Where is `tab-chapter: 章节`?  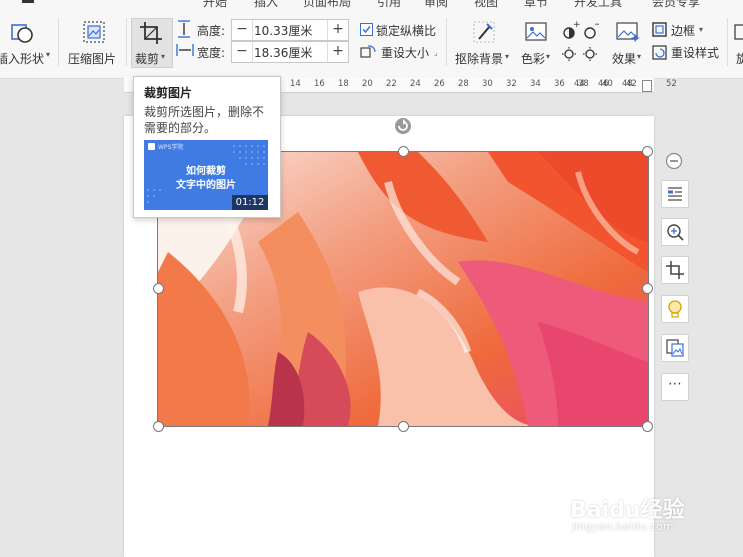
tab-chapter: 章节 is located at coordinates (536, 5).